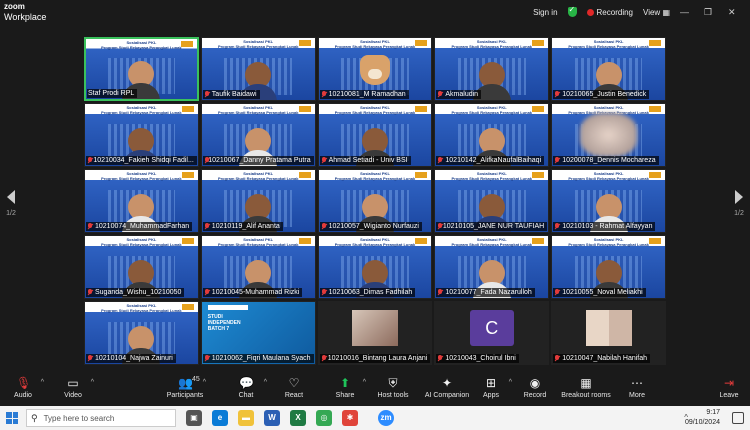  I want to click on windows-start-icon, so click(12, 418).